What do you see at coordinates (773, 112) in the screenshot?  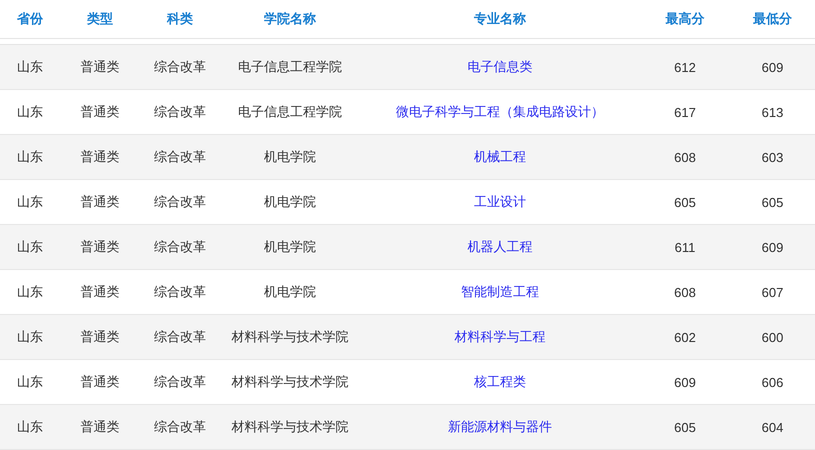 I see `table-cell: 613` at bounding box center [773, 112].